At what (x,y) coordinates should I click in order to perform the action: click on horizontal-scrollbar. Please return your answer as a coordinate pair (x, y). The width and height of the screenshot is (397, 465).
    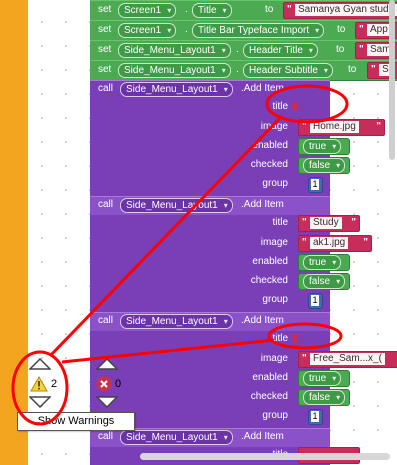
    Looking at the image, I should click on (265, 456).